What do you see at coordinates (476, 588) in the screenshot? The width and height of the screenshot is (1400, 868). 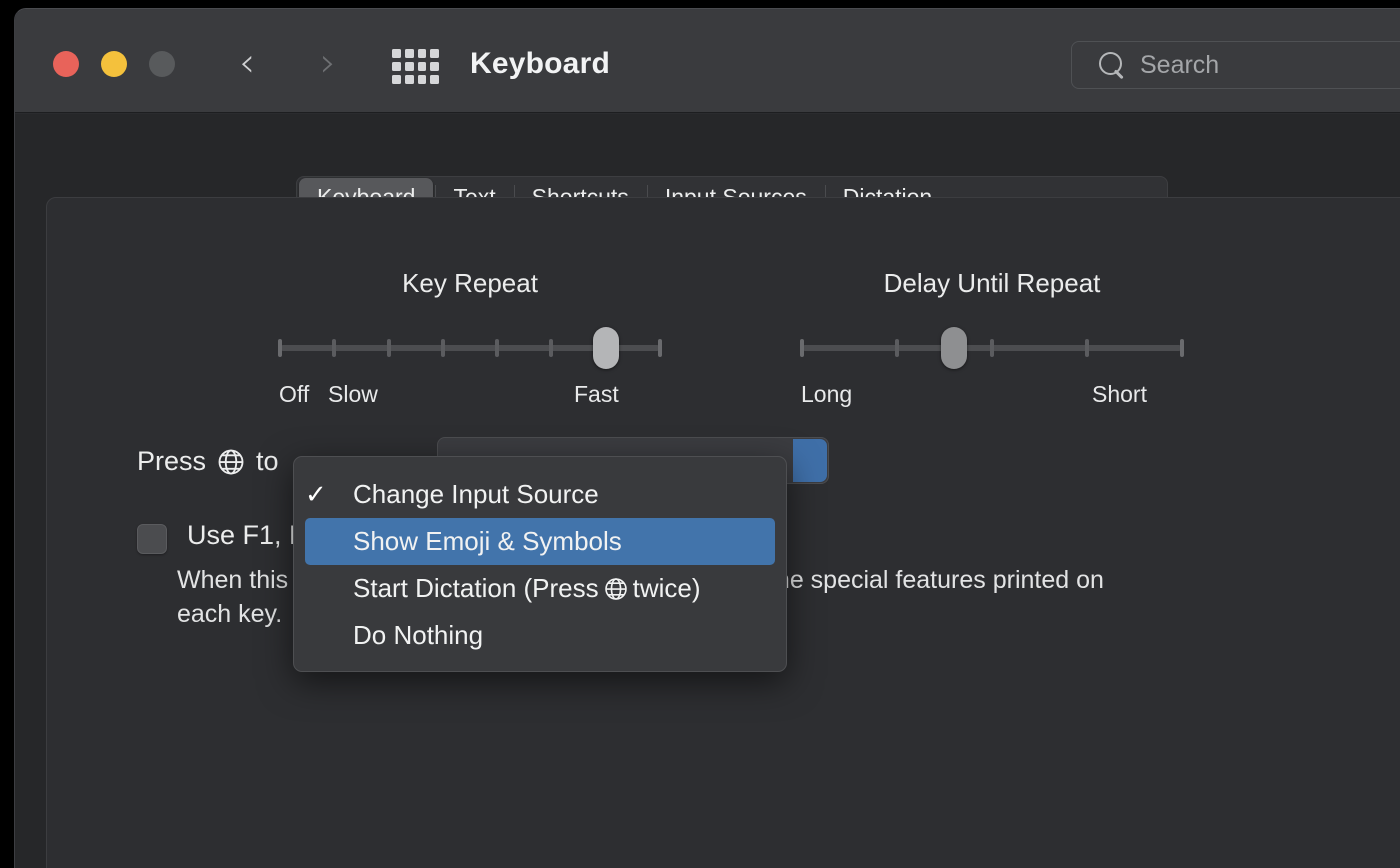 I see `menu-item-label-before: Start Dictation (Press` at bounding box center [476, 588].